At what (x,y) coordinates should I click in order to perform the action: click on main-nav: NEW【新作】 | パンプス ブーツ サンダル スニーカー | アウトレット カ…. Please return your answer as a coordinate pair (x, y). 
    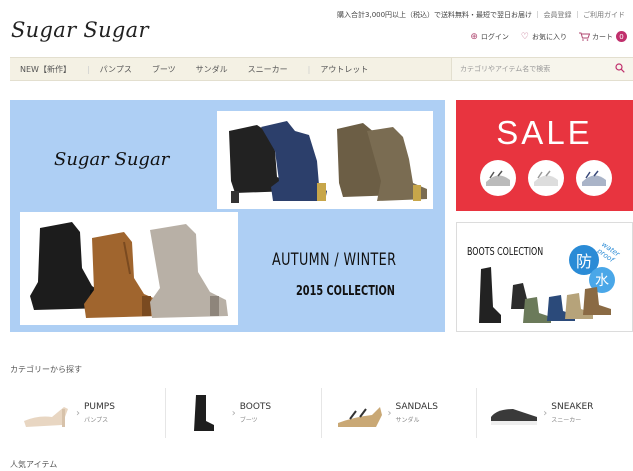
    Looking at the image, I should click on (321, 69).